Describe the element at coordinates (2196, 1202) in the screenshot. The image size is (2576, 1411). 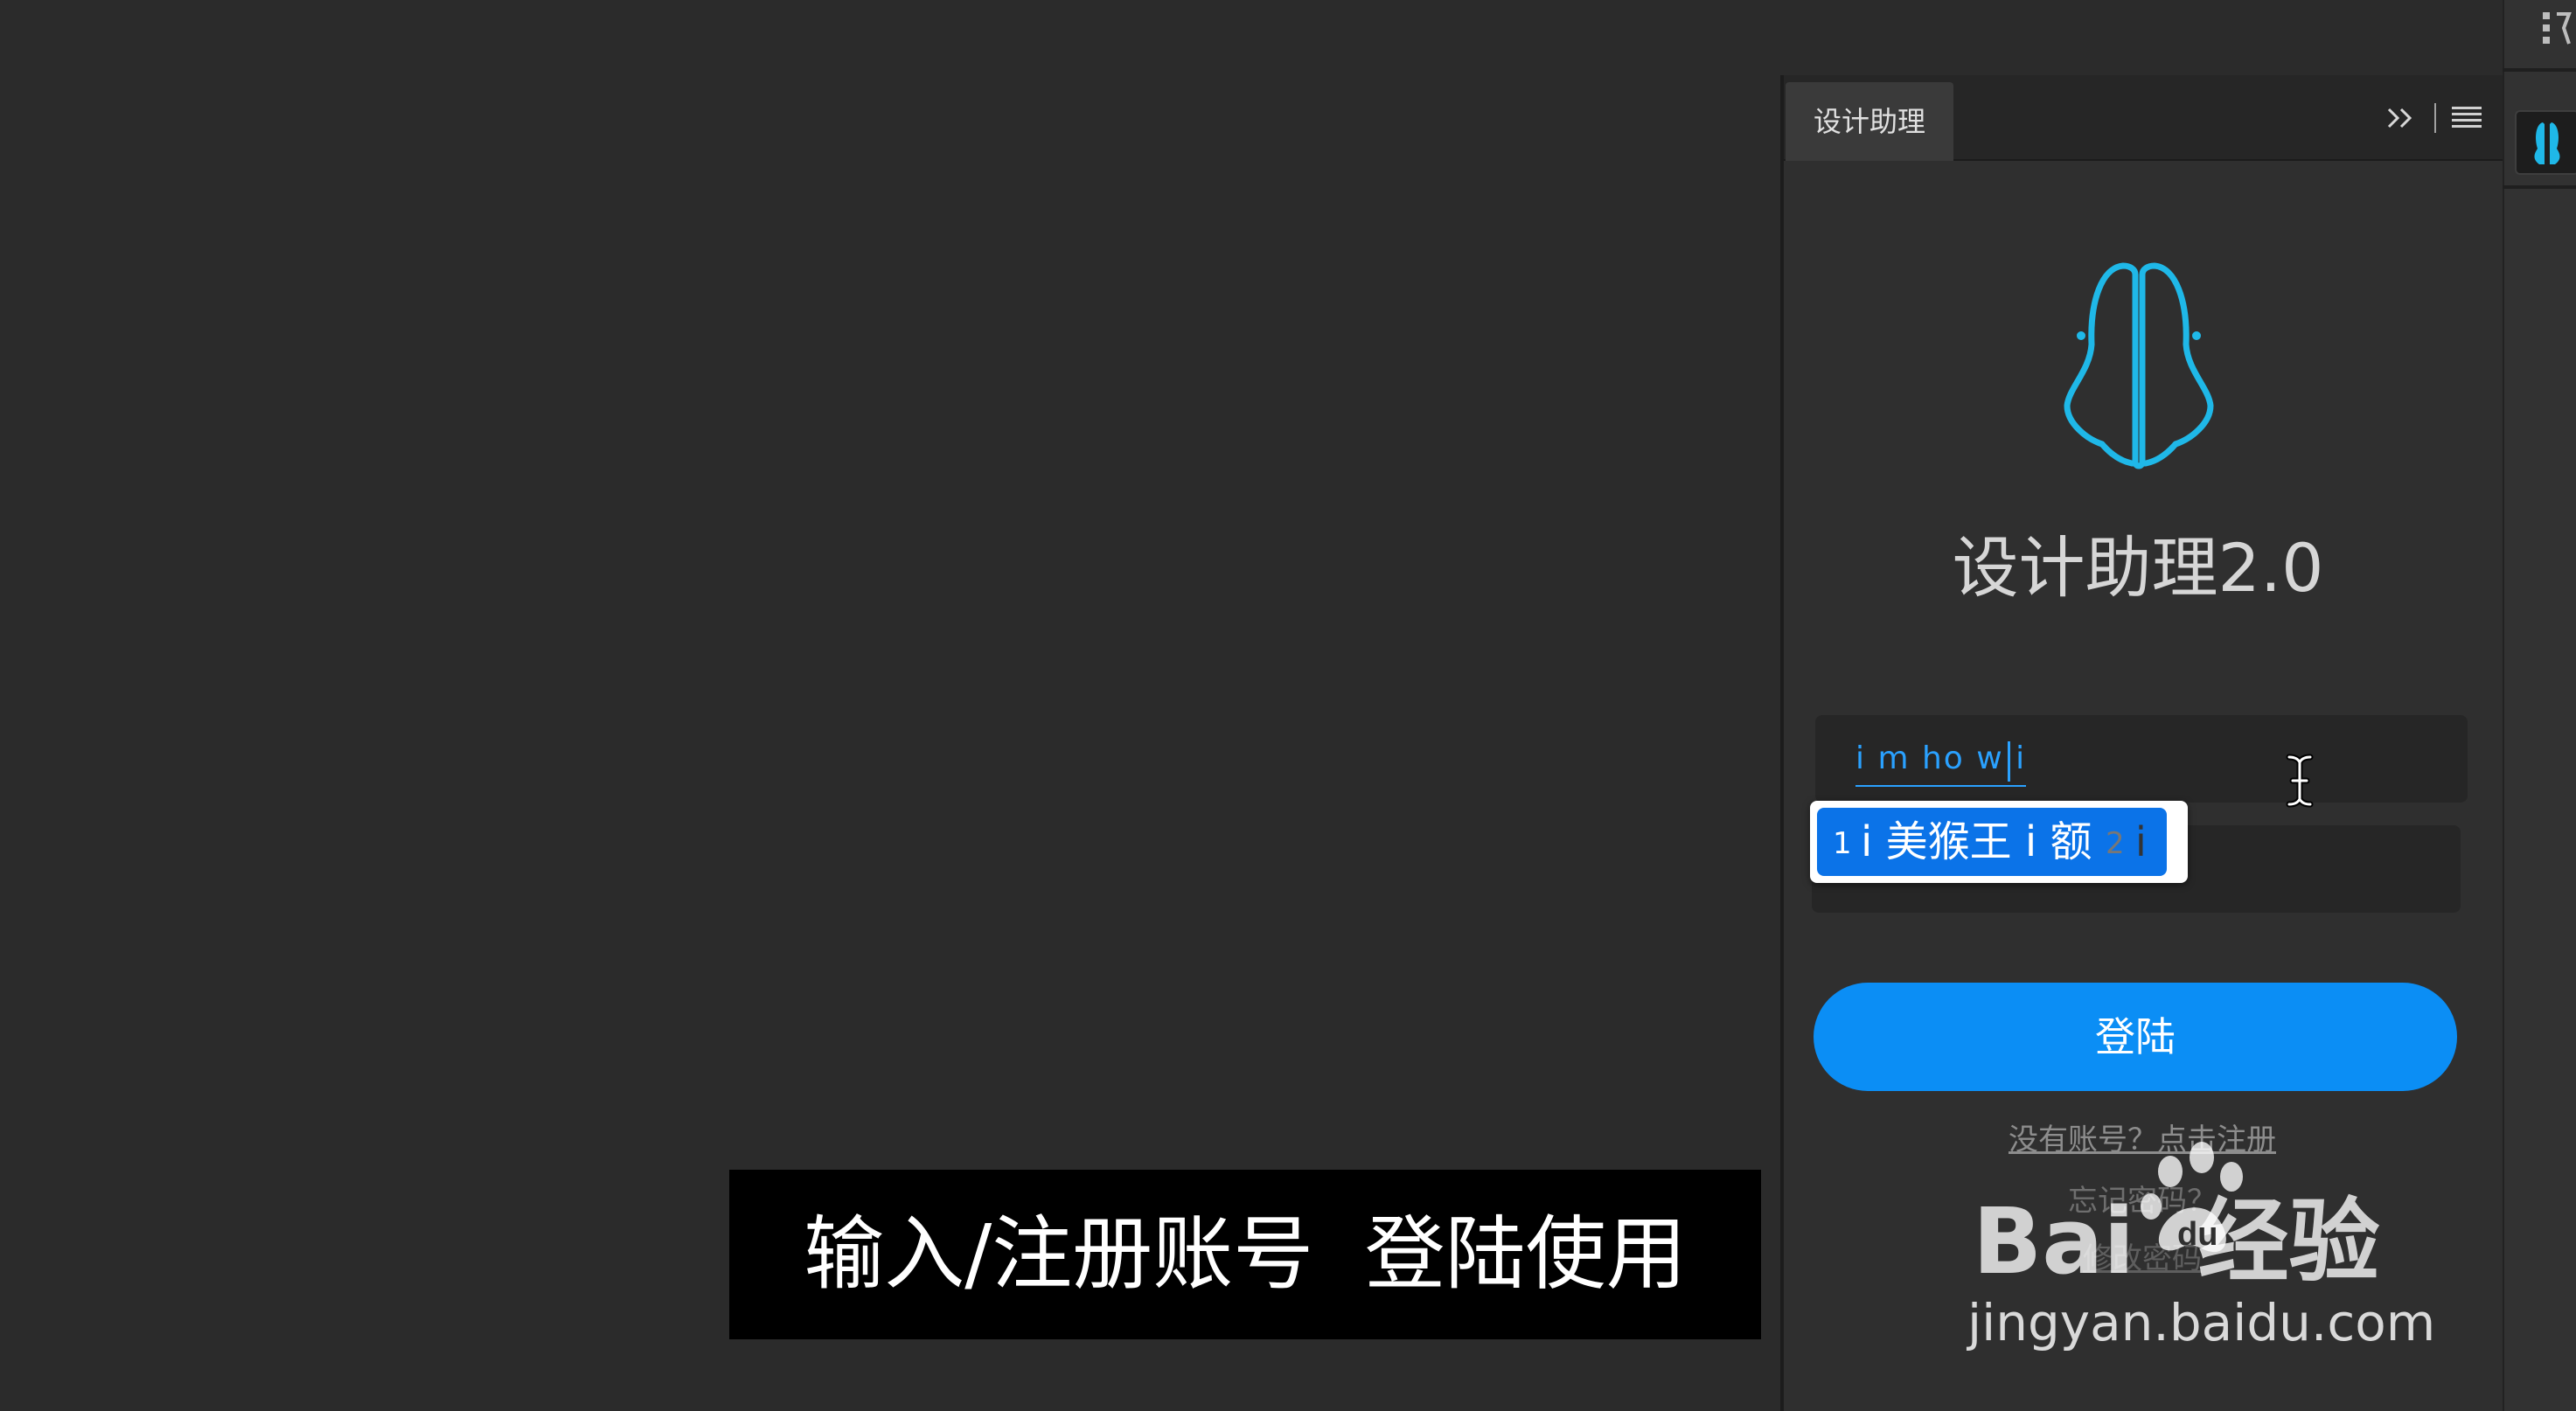
I see `paw-icon: du` at that location.